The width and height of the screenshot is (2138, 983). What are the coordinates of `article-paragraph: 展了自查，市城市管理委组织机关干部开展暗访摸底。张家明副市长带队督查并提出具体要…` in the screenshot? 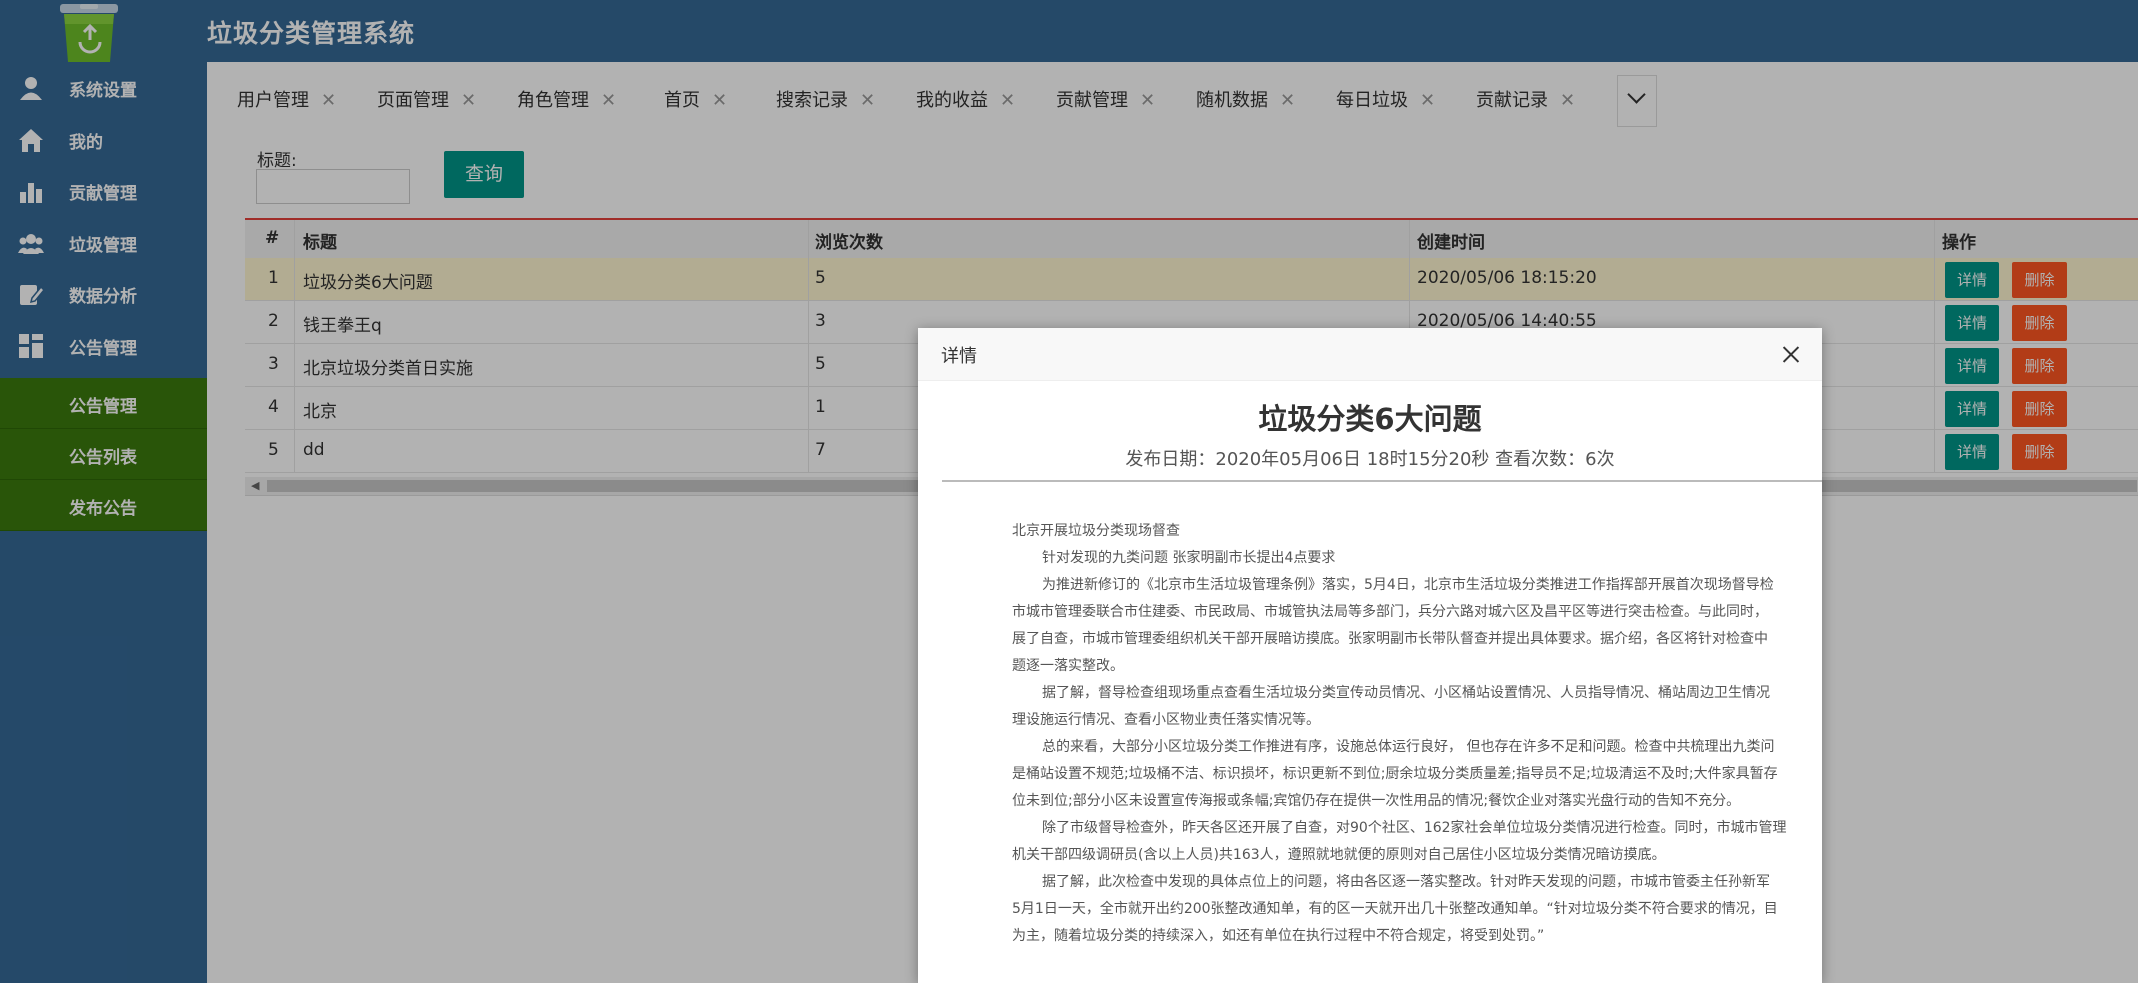 It's located at (1390, 639).